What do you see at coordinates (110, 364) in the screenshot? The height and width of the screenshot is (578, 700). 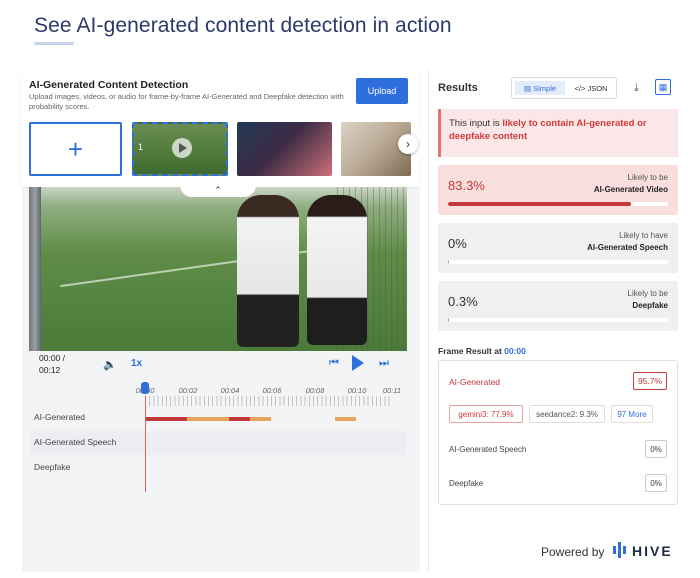 I see `volume-icon: 🔈` at bounding box center [110, 364].